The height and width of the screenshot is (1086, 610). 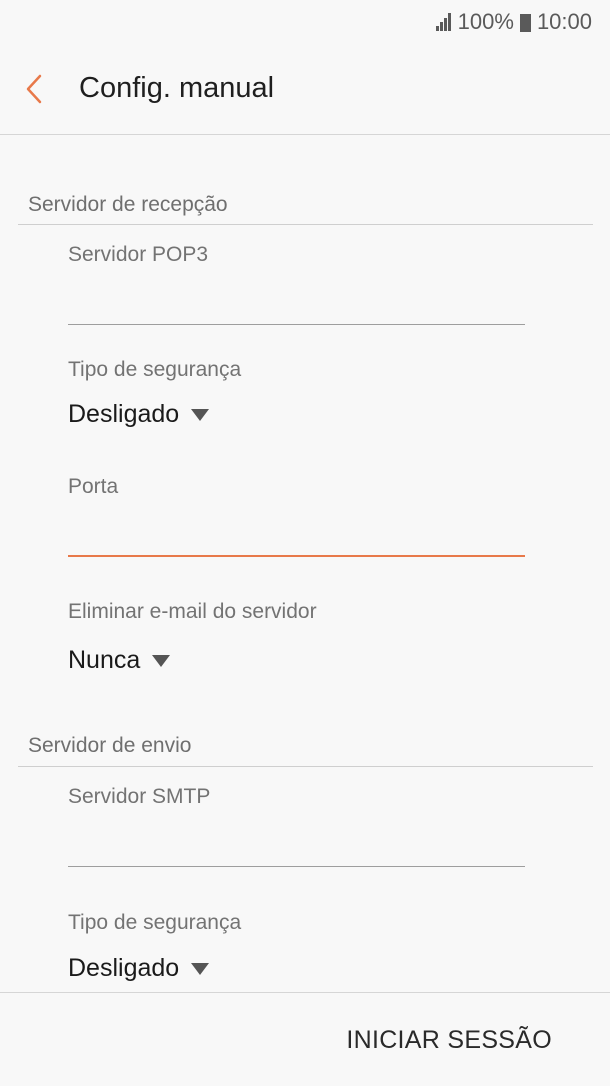 I want to click on smtp-server-input, so click(x=296, y=846).